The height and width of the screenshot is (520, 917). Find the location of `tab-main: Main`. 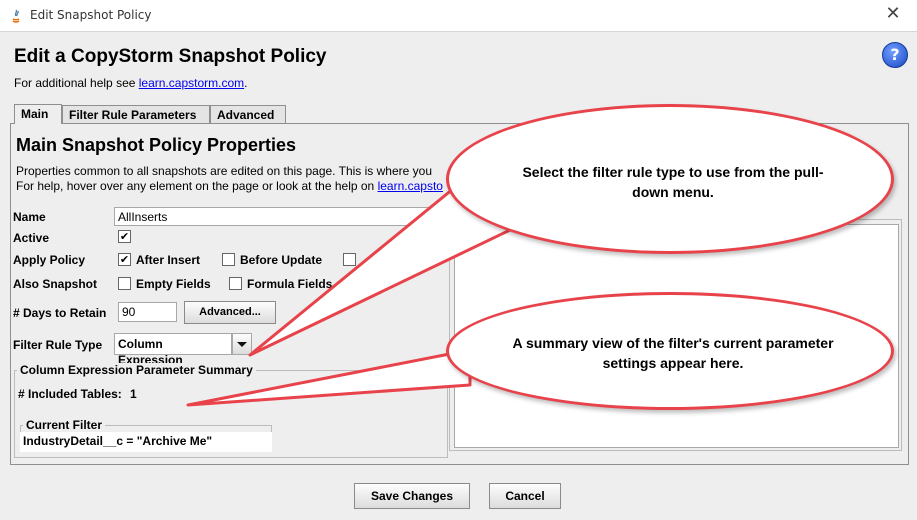

tab-main: Main is located at coordinates (38, 114).